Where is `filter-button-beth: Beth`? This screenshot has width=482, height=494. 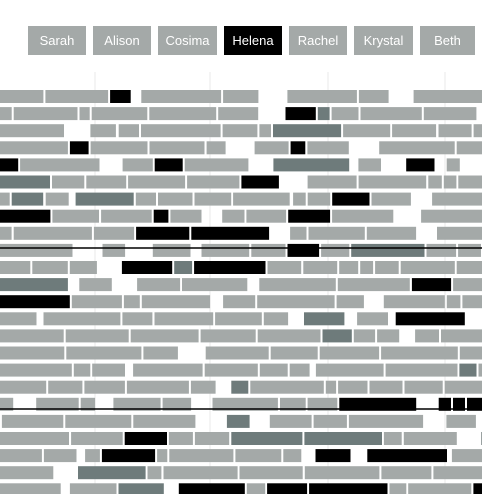
filter-button-beth: Beth is located at coordinates (447, 40).